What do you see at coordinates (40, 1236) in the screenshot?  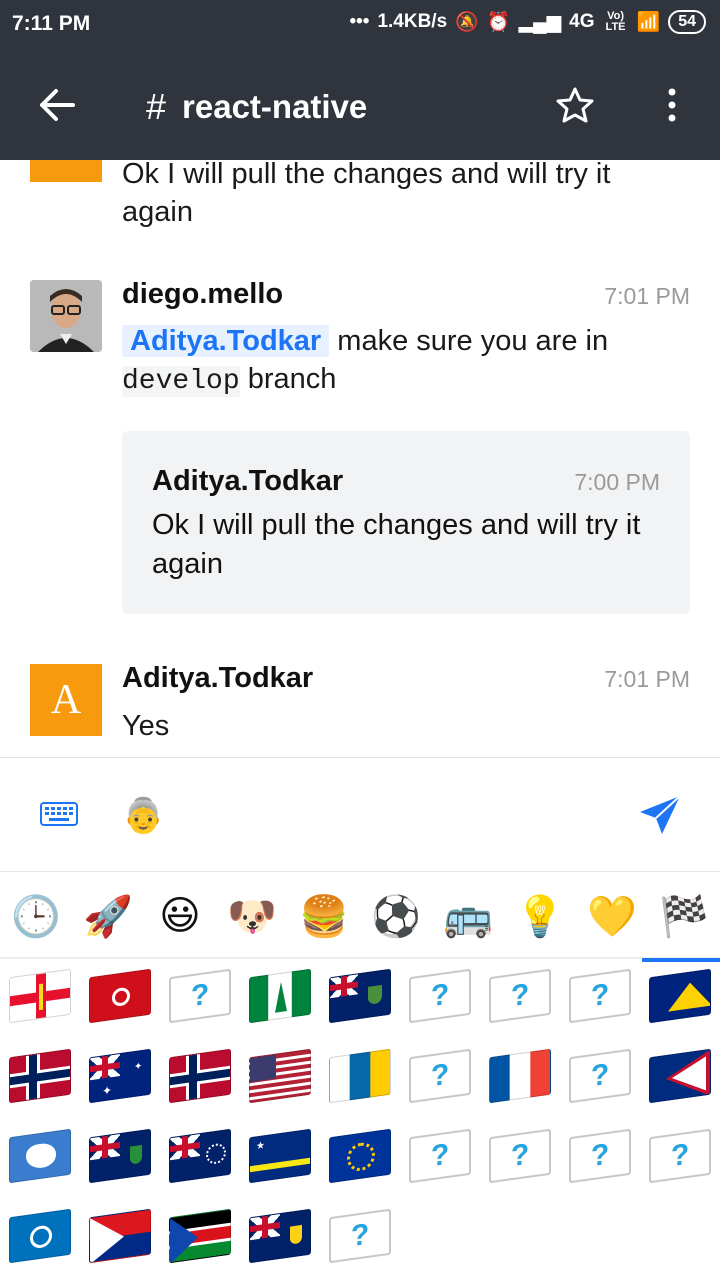 I see `northern-mariana-islands-flag-icon` at bounding box center [40, 1236].